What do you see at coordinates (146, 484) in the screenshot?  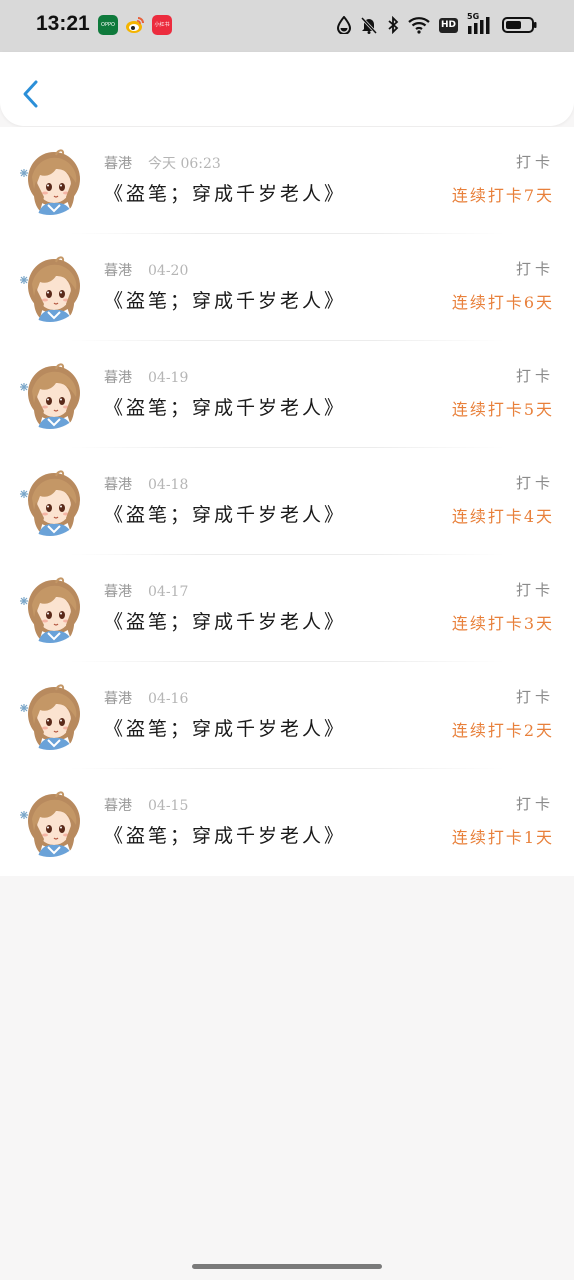 I see `meta-line: 暮港 04-18` at bounding box center [146, 484].